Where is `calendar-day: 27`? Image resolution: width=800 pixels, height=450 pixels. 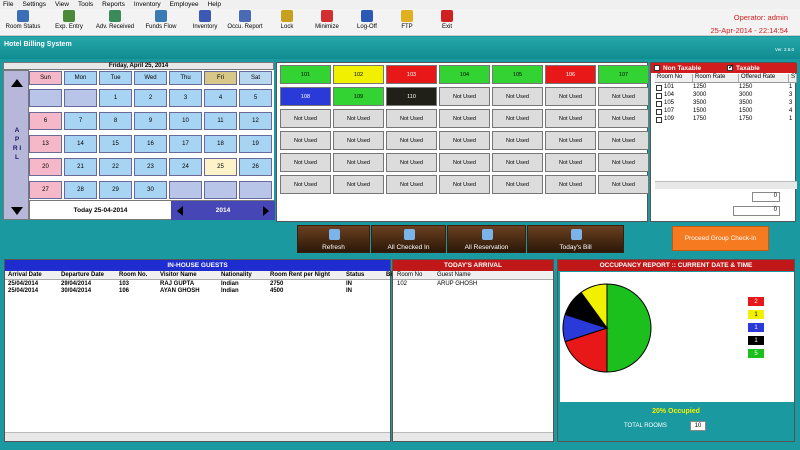 calendar-day: 27 is located at coordinates (45, 190).